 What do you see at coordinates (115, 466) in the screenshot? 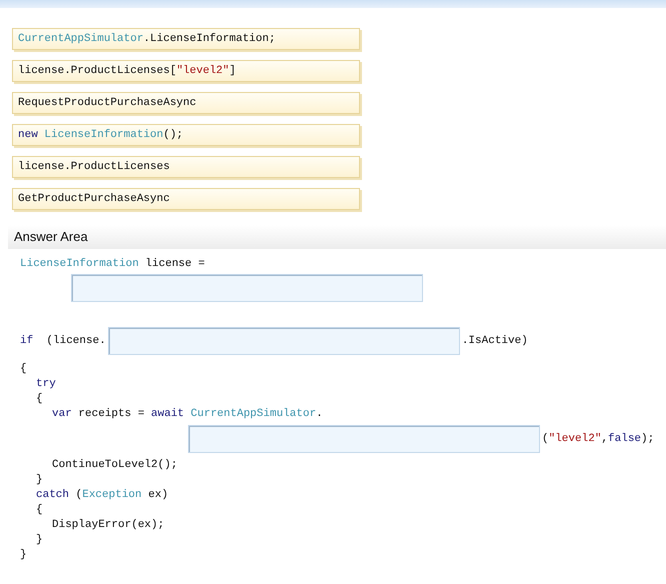
I see `code-token: ContinueToLevel2();` at bounding box center [115, 466].